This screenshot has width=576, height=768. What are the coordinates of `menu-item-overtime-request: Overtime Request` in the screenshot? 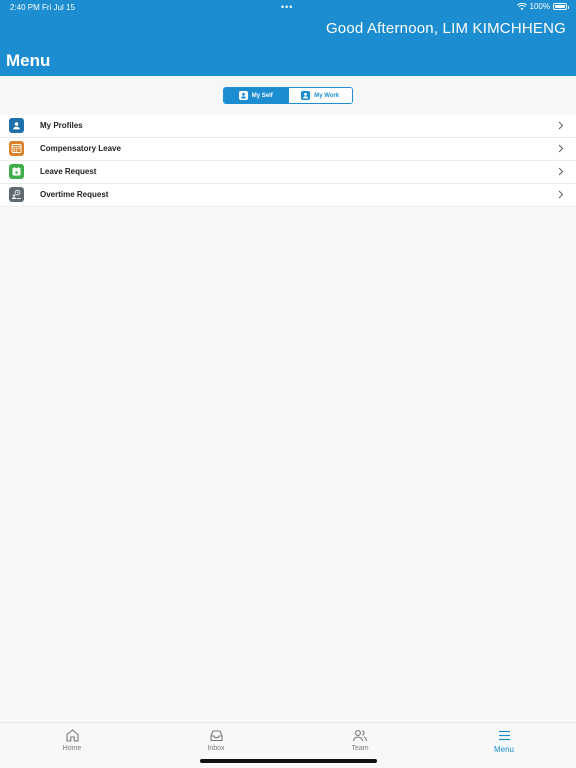 It's located at (288, 195).